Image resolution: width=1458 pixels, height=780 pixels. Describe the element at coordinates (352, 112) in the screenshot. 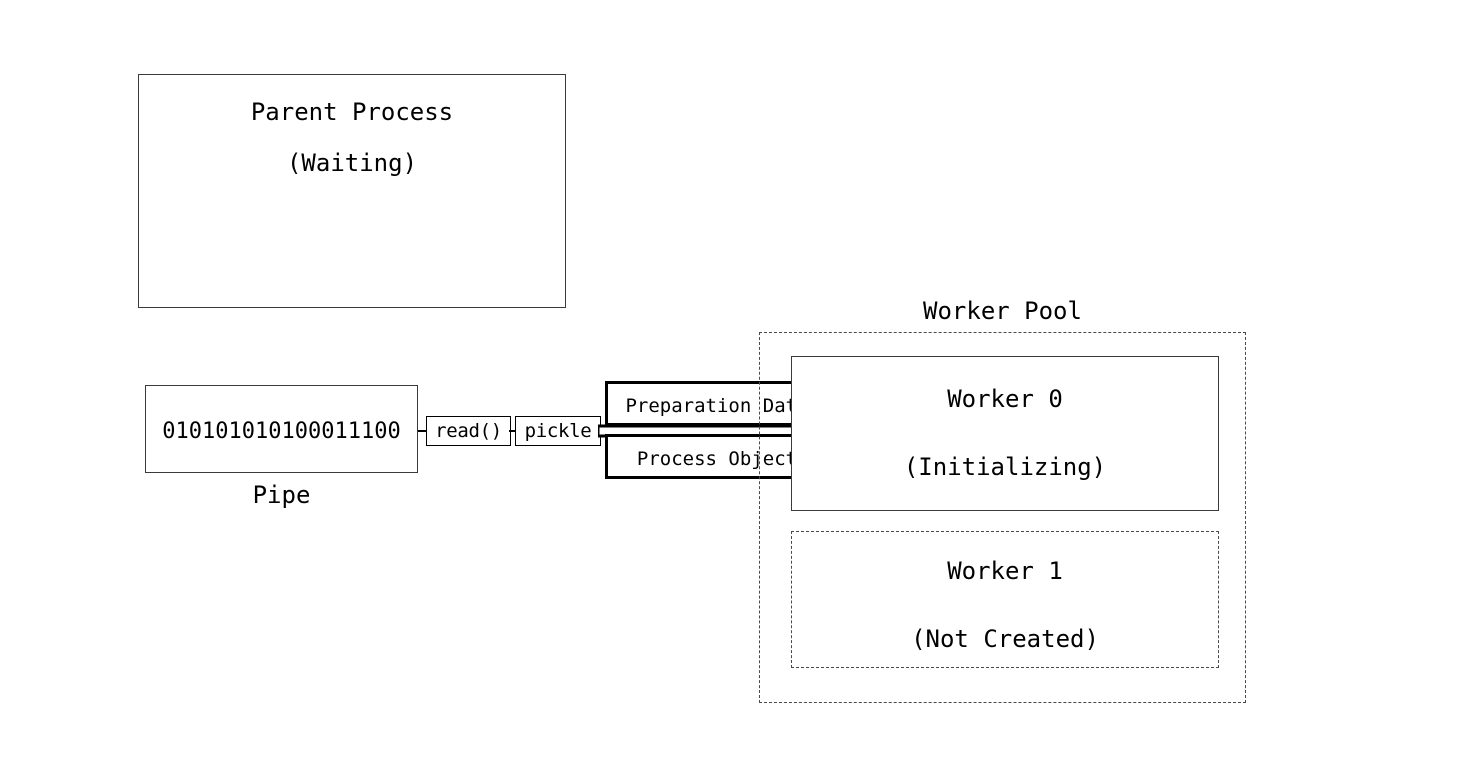

I see `parent-process-title: Parent Process` at that location.